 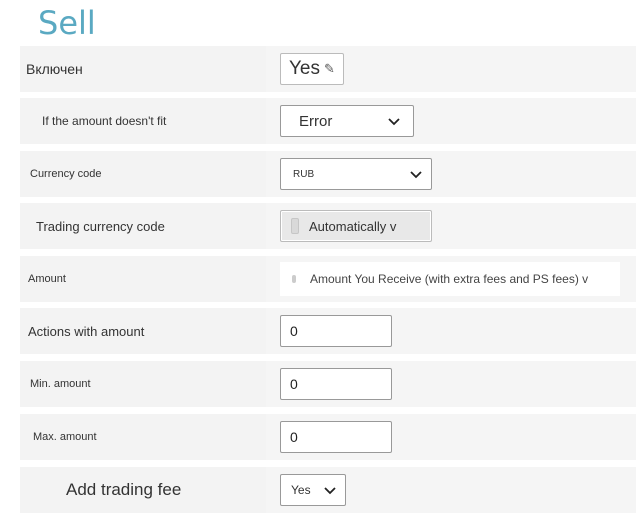 What do you see at coordinates (143, 490) in the screenshot?
I see `label-add-trading-fee: Add trading fee` at bounding box center [143, 490].